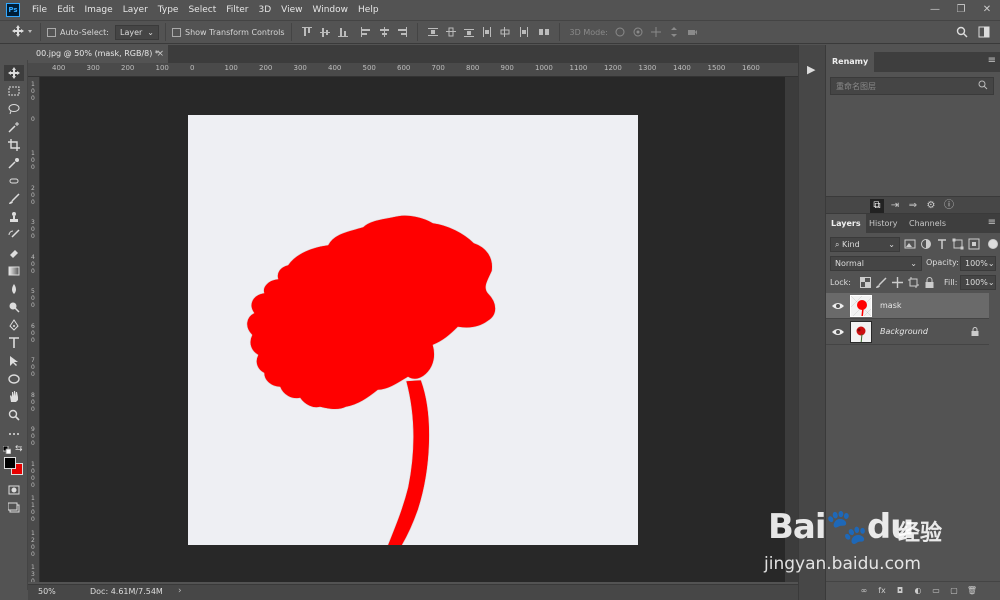 Image resolution: width=1000 pixels, height=600 pixels. What do you see at coordinates (14, 199) in the screenshot?
I see `brush-tool-icon` at bounding box center [14, 199].